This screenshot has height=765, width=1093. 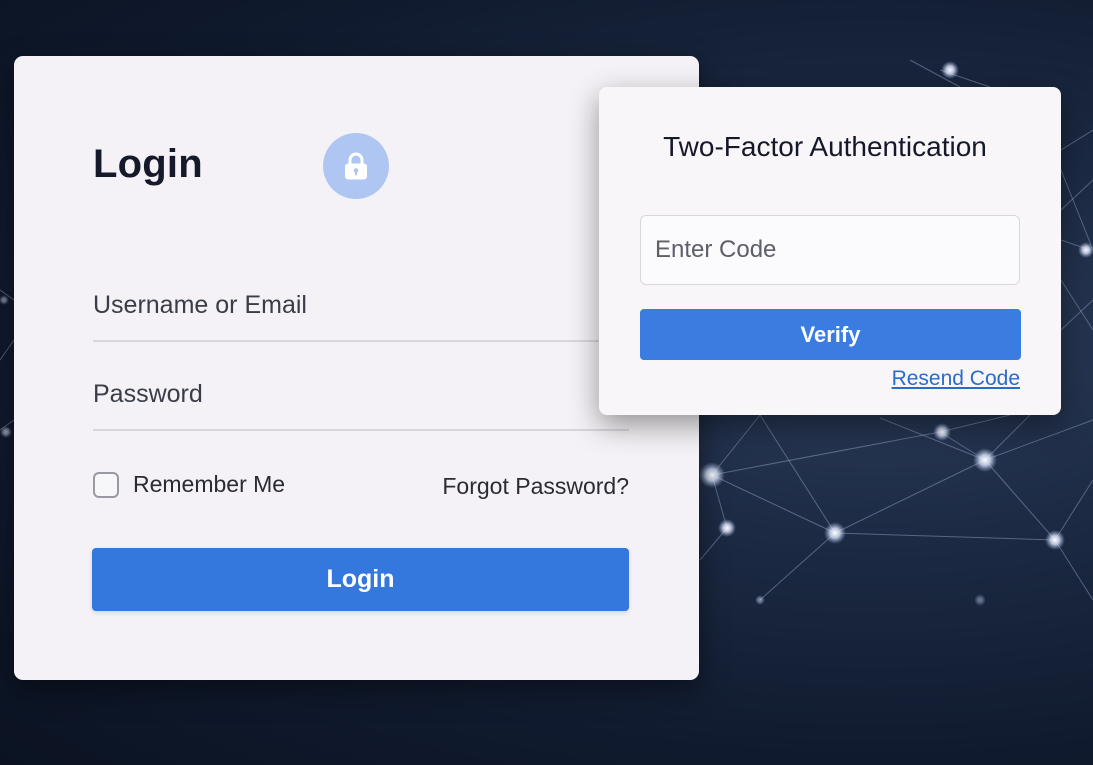 I want to click on login-button: Login, so click(x=360, y=579).